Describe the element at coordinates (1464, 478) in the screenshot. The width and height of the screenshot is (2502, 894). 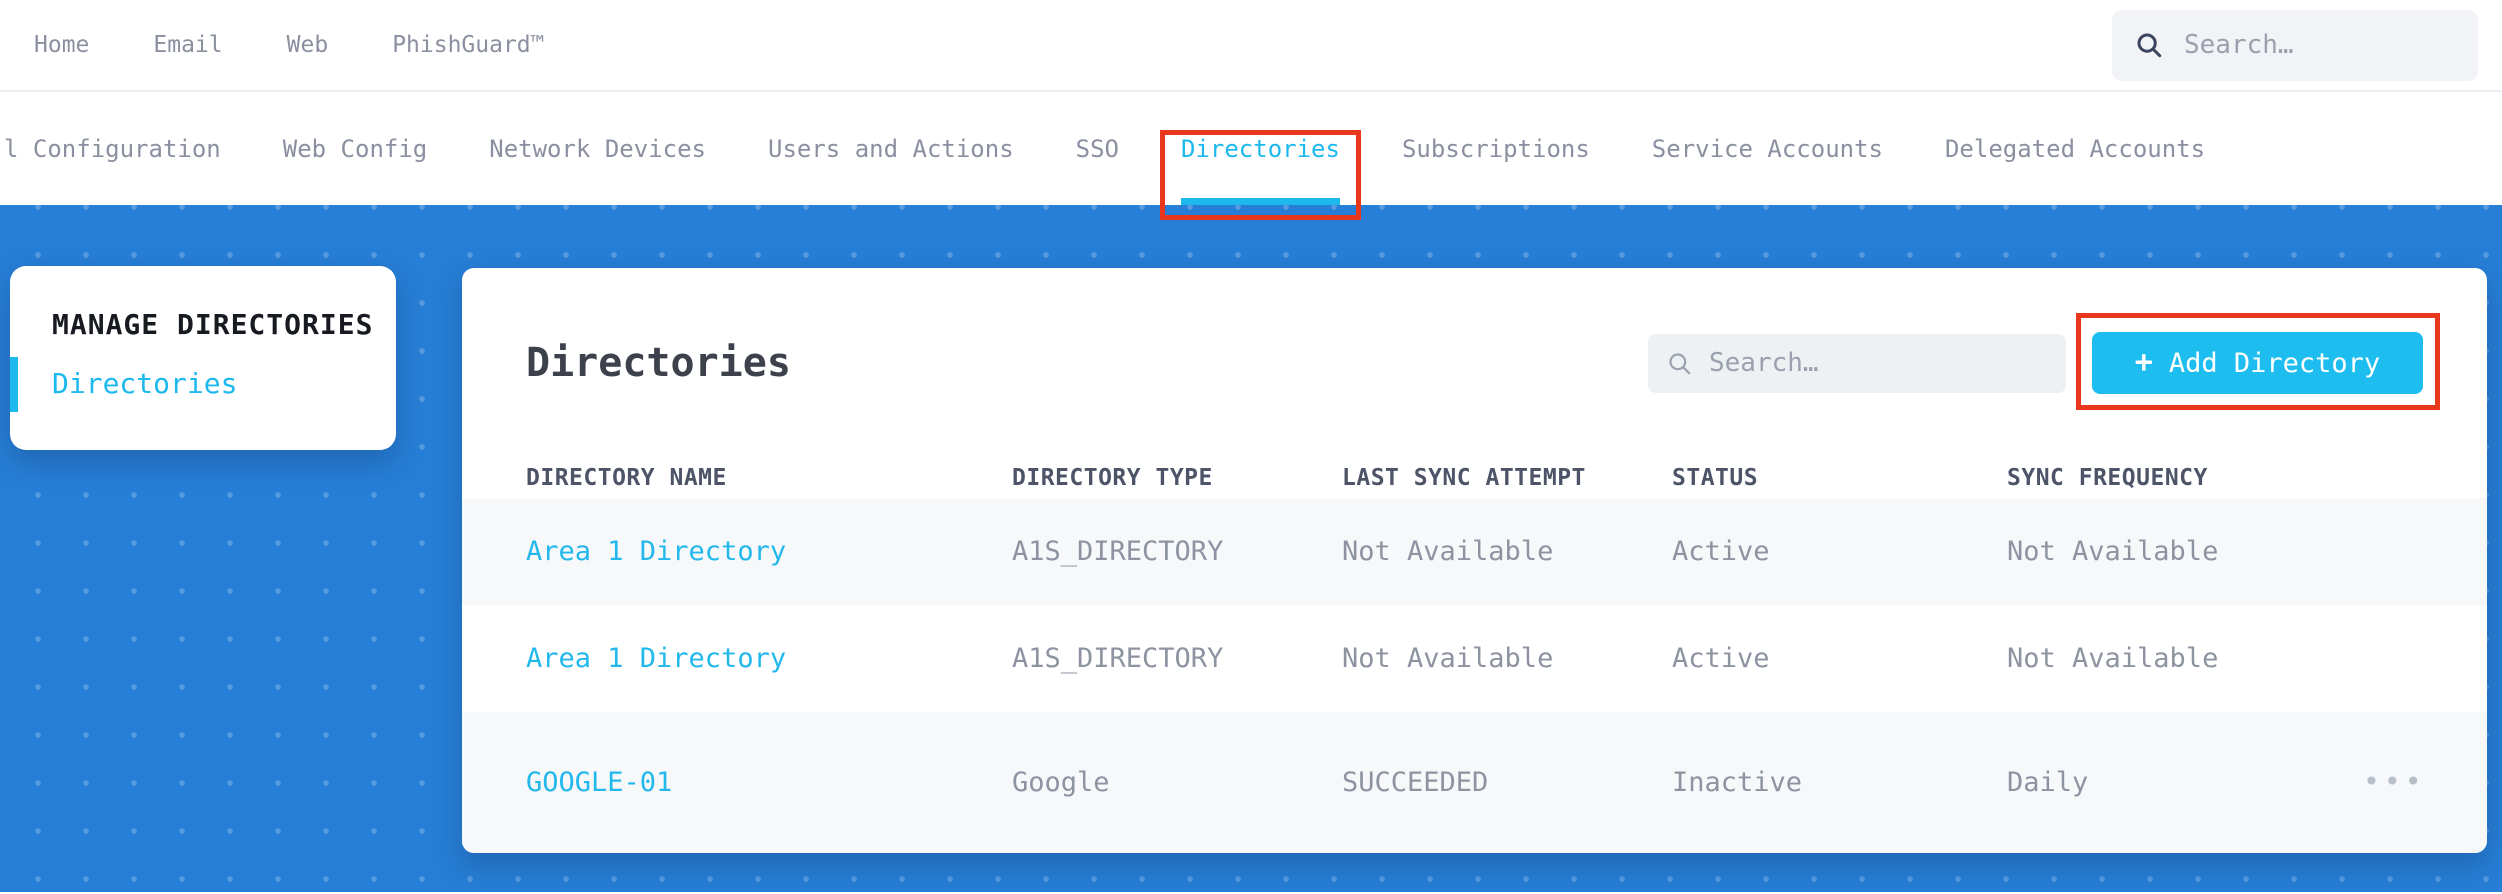
I see `column-header: LAST SYNC ATTEMPT` at that location.